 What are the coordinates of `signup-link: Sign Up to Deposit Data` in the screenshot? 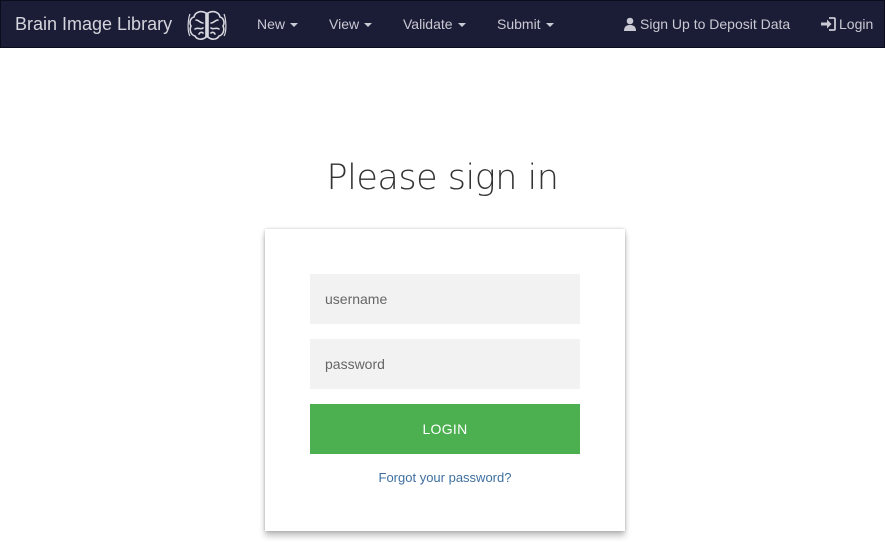 It's located at (706, 24).